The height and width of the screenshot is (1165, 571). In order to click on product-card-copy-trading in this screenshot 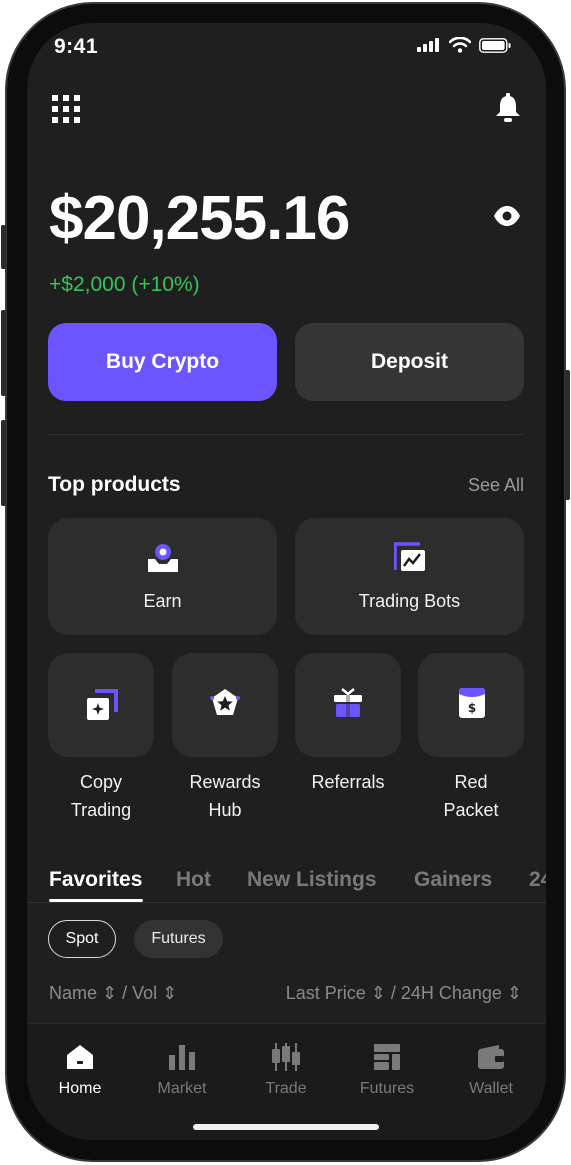, I will do `click(101, 705)`.